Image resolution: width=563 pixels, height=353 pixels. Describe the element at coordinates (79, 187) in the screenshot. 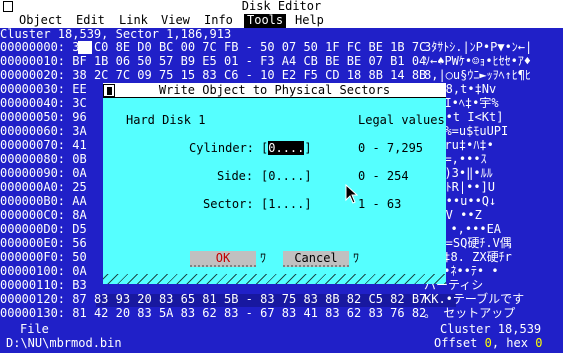

I see `hex-row-bytes: 25` at that location.